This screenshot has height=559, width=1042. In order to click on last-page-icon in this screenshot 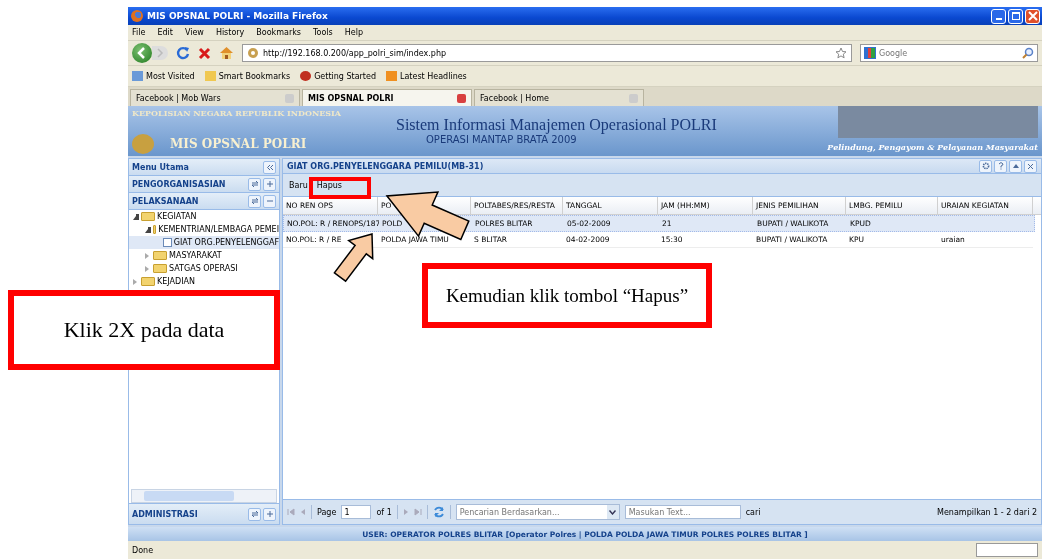, I will do `click(417, 512)`.